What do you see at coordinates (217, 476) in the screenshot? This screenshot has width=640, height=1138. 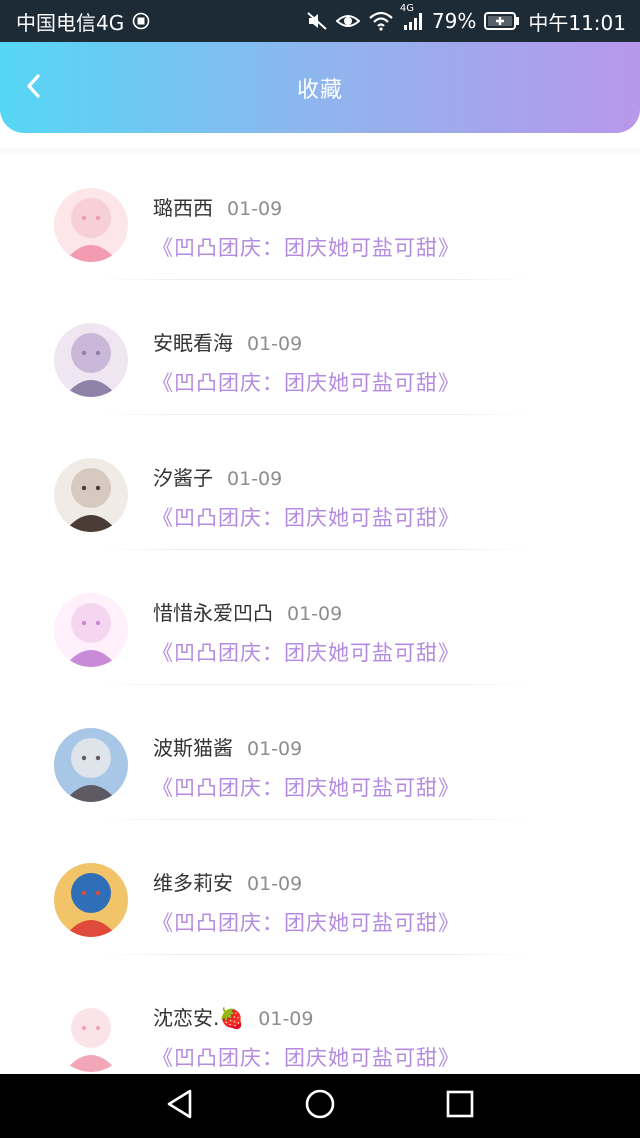 I see `user-name: 汐酱子 01-09` at bounding box center [217, 476].